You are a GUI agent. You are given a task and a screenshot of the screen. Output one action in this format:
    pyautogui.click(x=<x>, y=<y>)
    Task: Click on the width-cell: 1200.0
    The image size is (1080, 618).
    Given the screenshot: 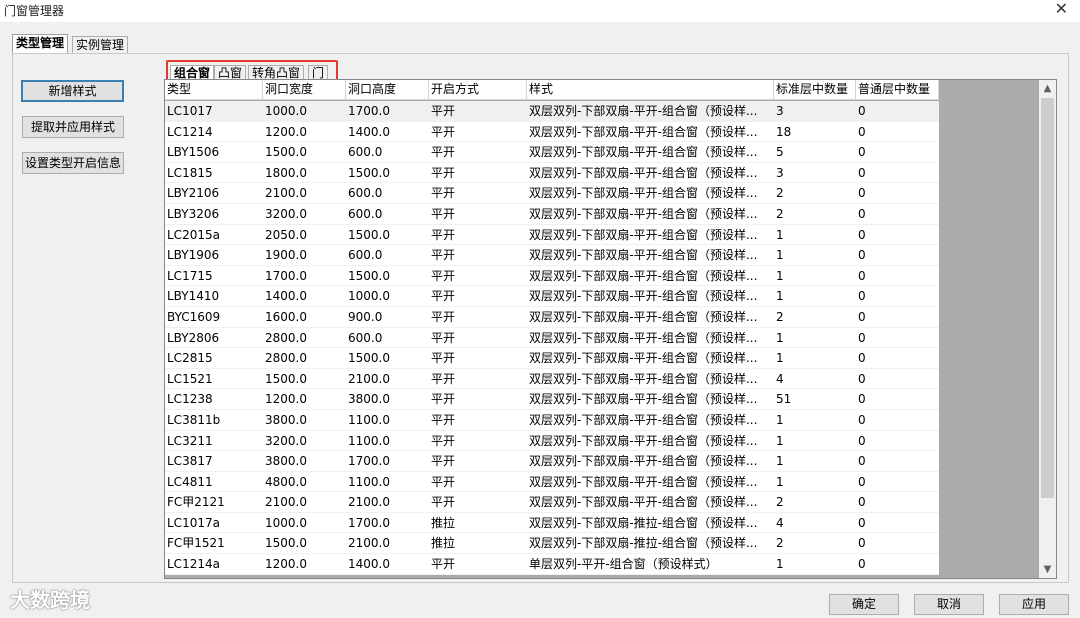 What is the action you would take?
    pyautogui.click(x=286, y=131)
    